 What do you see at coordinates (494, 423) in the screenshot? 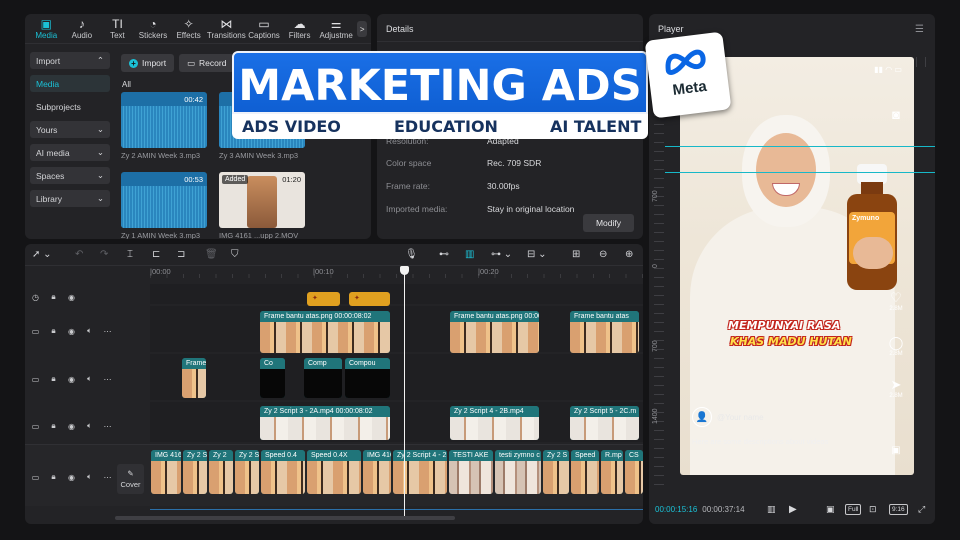
I see `timeline-clip: Zy 2 Script 4 - 2B.mp4` at bounding box center [494, 423].